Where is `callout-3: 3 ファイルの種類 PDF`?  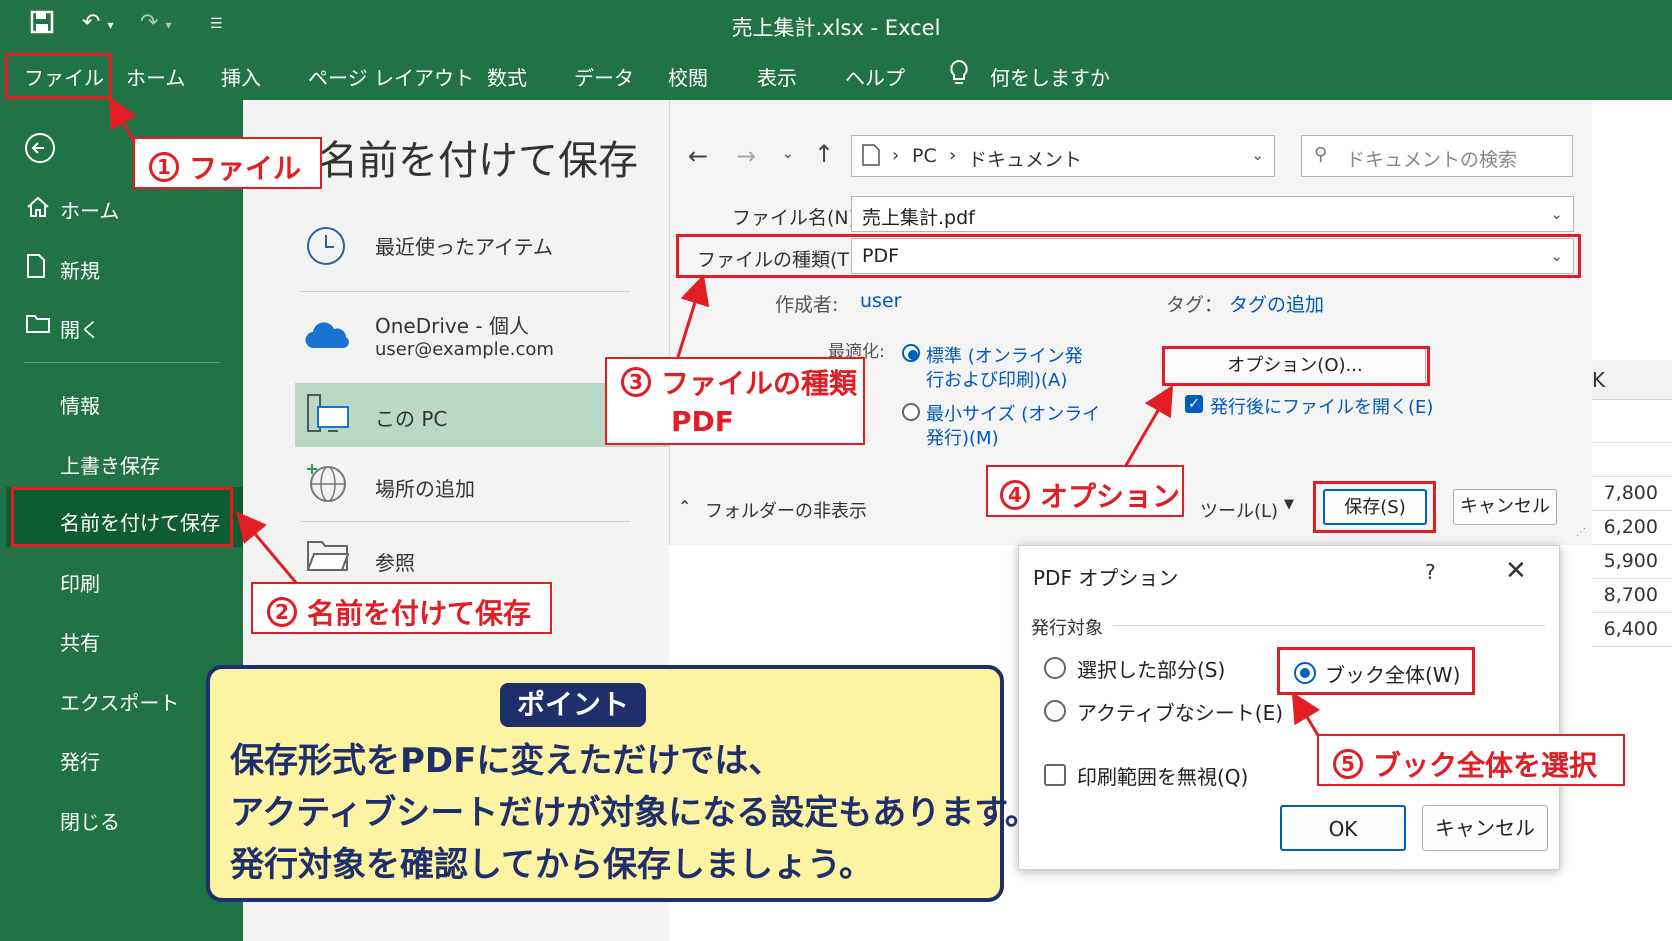 callout-3: 3 ファイルの種類 PDF is located at coordinates (735, 401).